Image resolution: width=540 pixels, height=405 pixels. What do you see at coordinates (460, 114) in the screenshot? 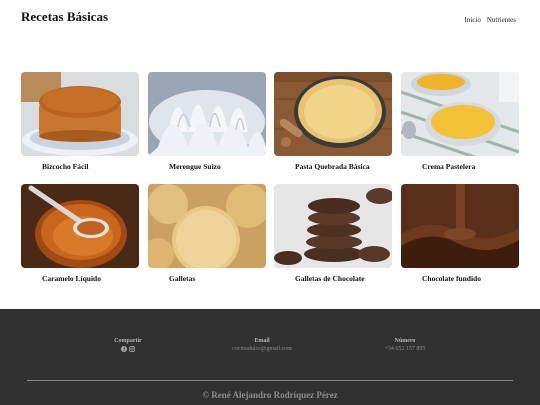
I see `pastry-cream-image` at bounding box center [460, 114].